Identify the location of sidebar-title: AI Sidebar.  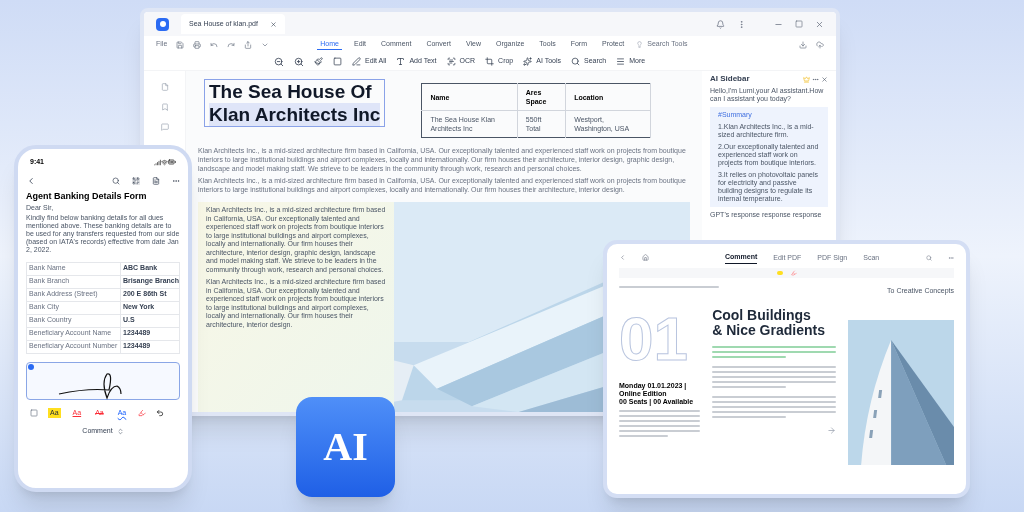
(730, 79).